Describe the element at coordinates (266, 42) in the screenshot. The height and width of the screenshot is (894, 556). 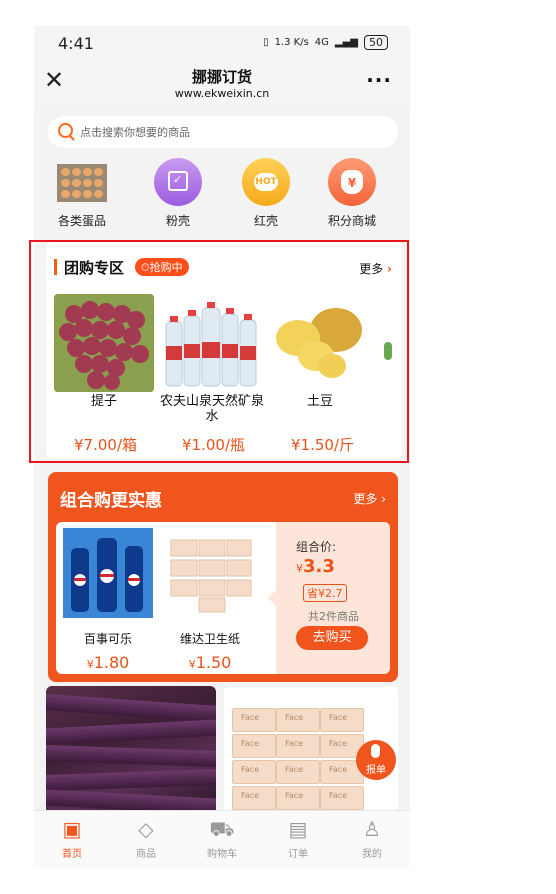
I see `vibrate-icon: ▯` at that location.